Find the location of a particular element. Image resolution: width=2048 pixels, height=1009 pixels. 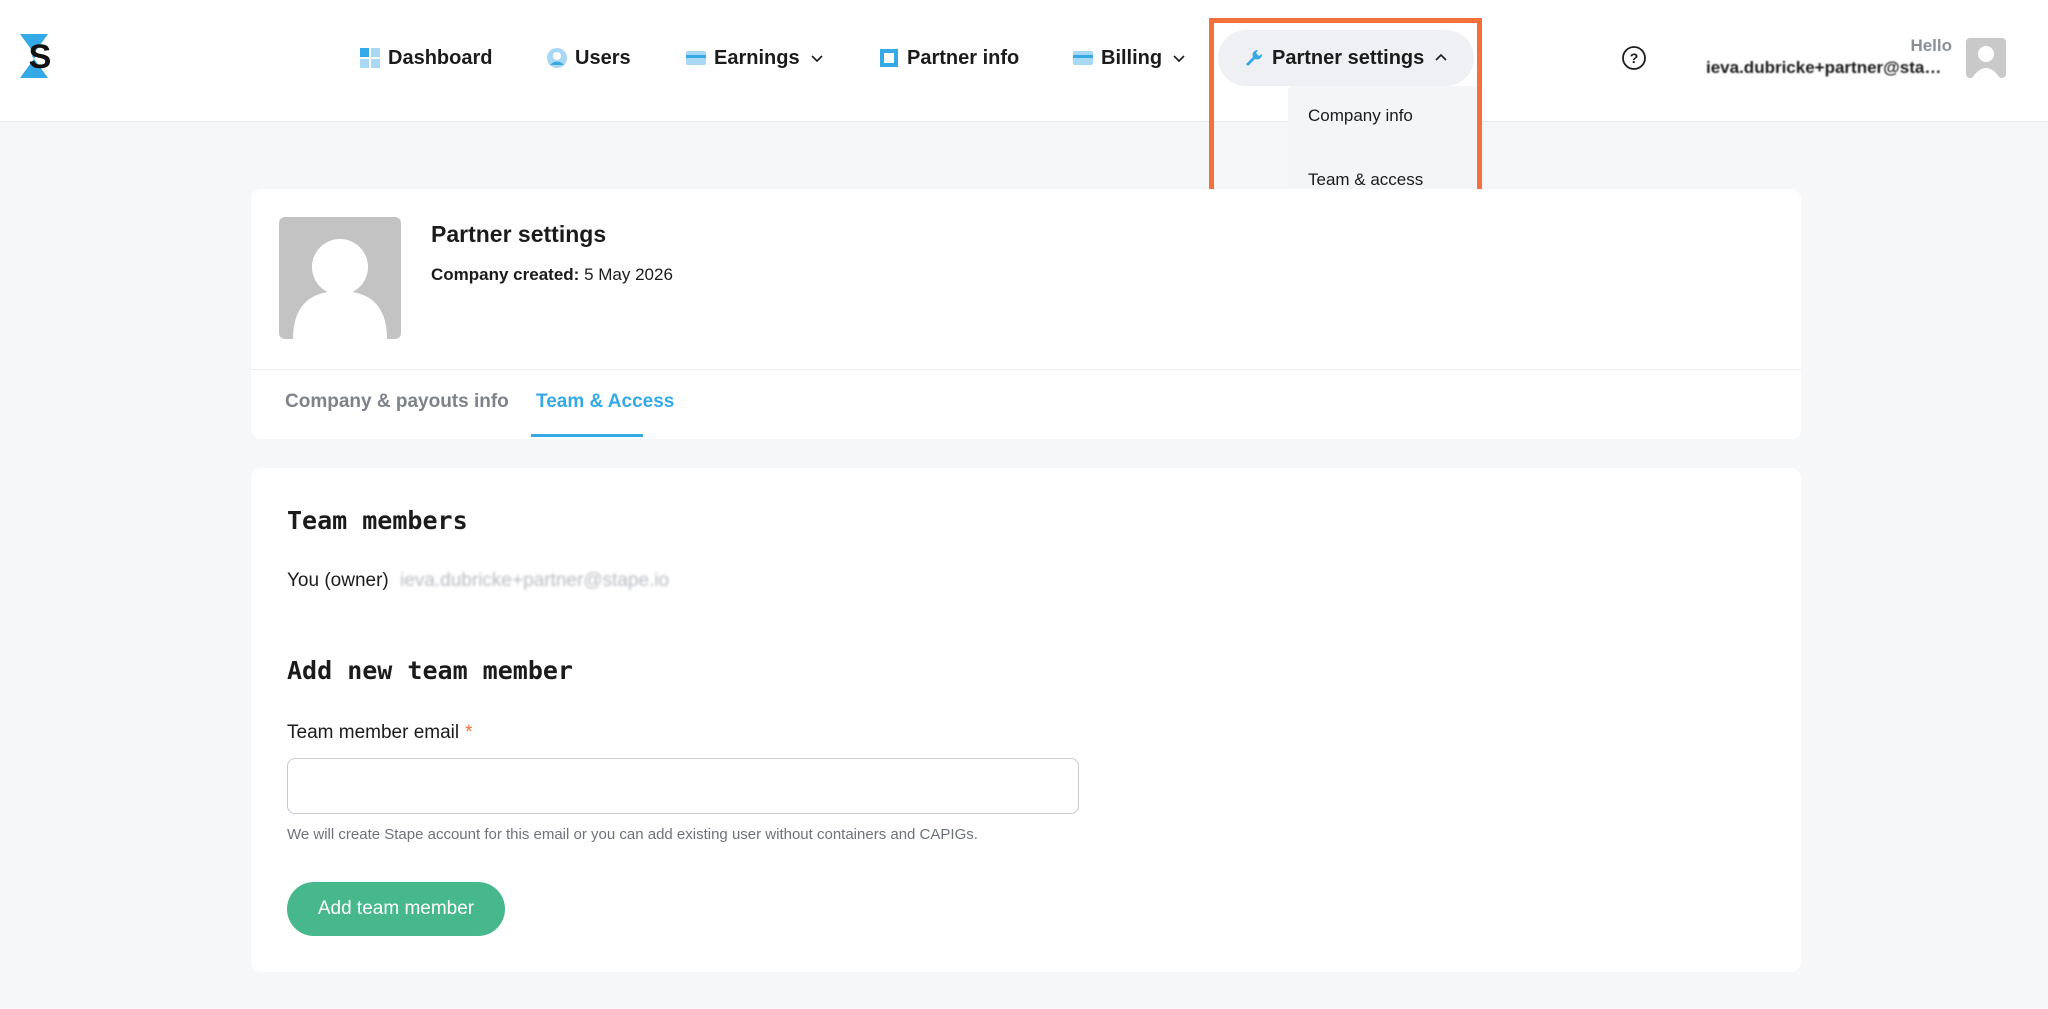

divider is located at coordinates (1026, 369).